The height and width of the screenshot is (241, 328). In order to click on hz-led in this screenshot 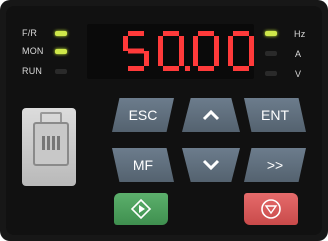, I will do `click(271, 33)`.